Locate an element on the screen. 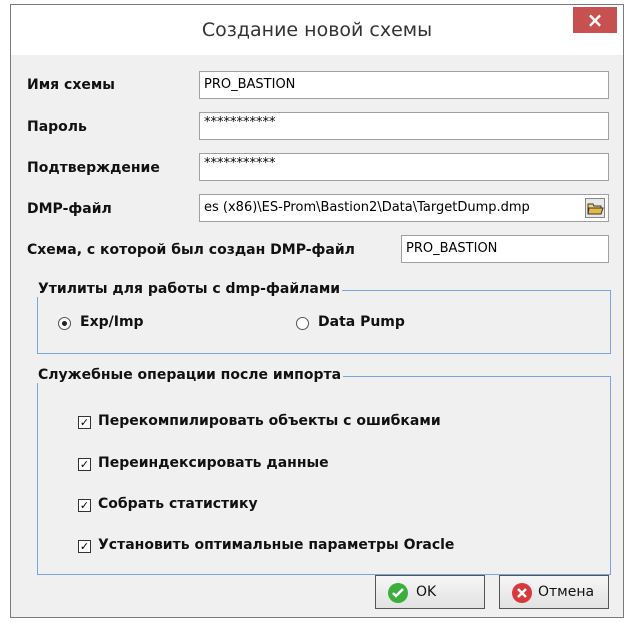 The image size is (634, 623). schema-name-input: PRO_BASTION is located at coordinates (404, 85).